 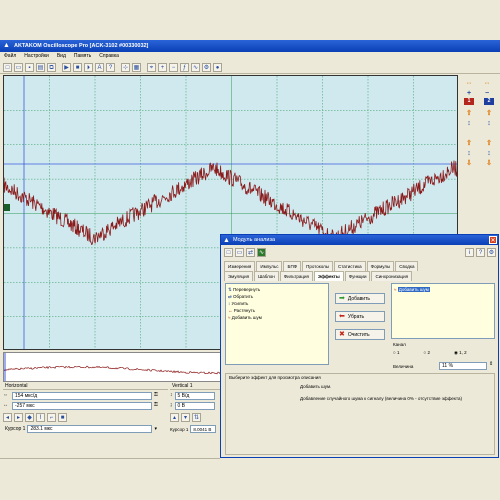 I want to click on menu-settings: Настройки, so click(x=36, y=56).